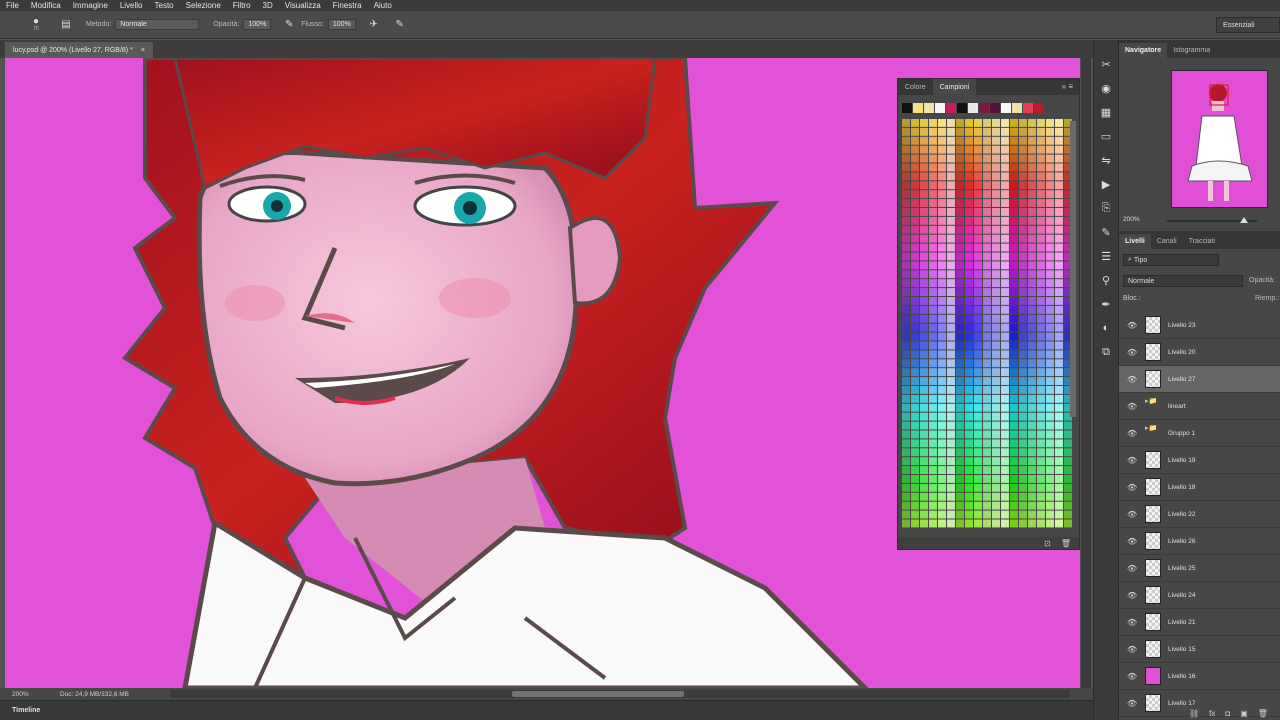 This screenshot has height=720, width=1280. What do you see at coordinates (940, 108) in the screenshot?
I see `recent-swatch` at bounding box center [940, 108].